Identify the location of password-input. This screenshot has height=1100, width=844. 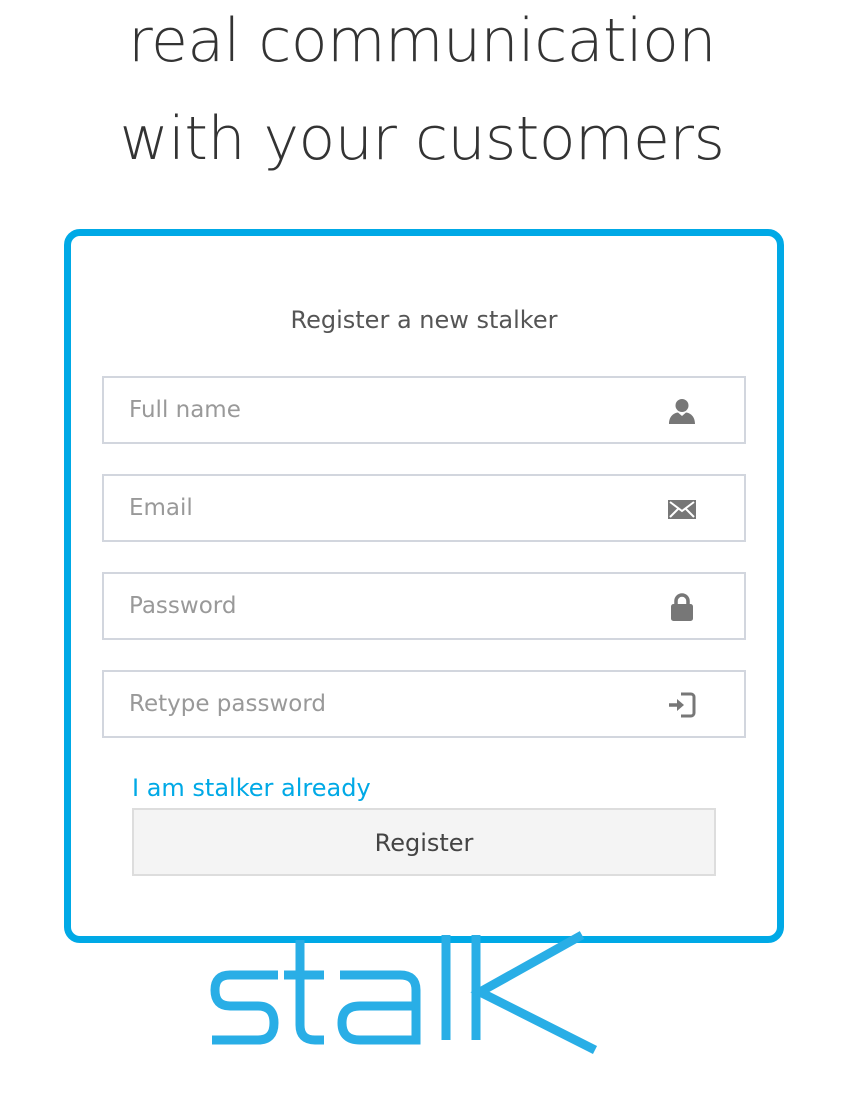
(384, 606).